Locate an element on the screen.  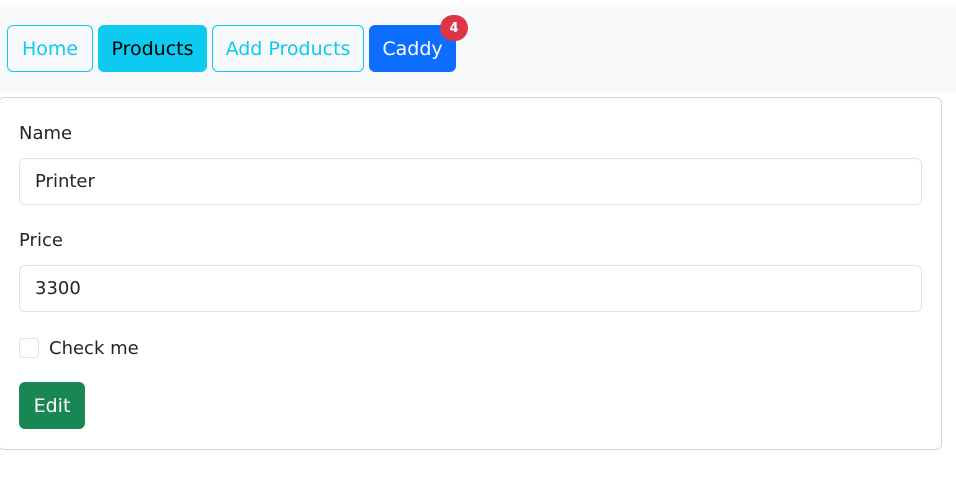
price-input is located at coordinates (470, 288).